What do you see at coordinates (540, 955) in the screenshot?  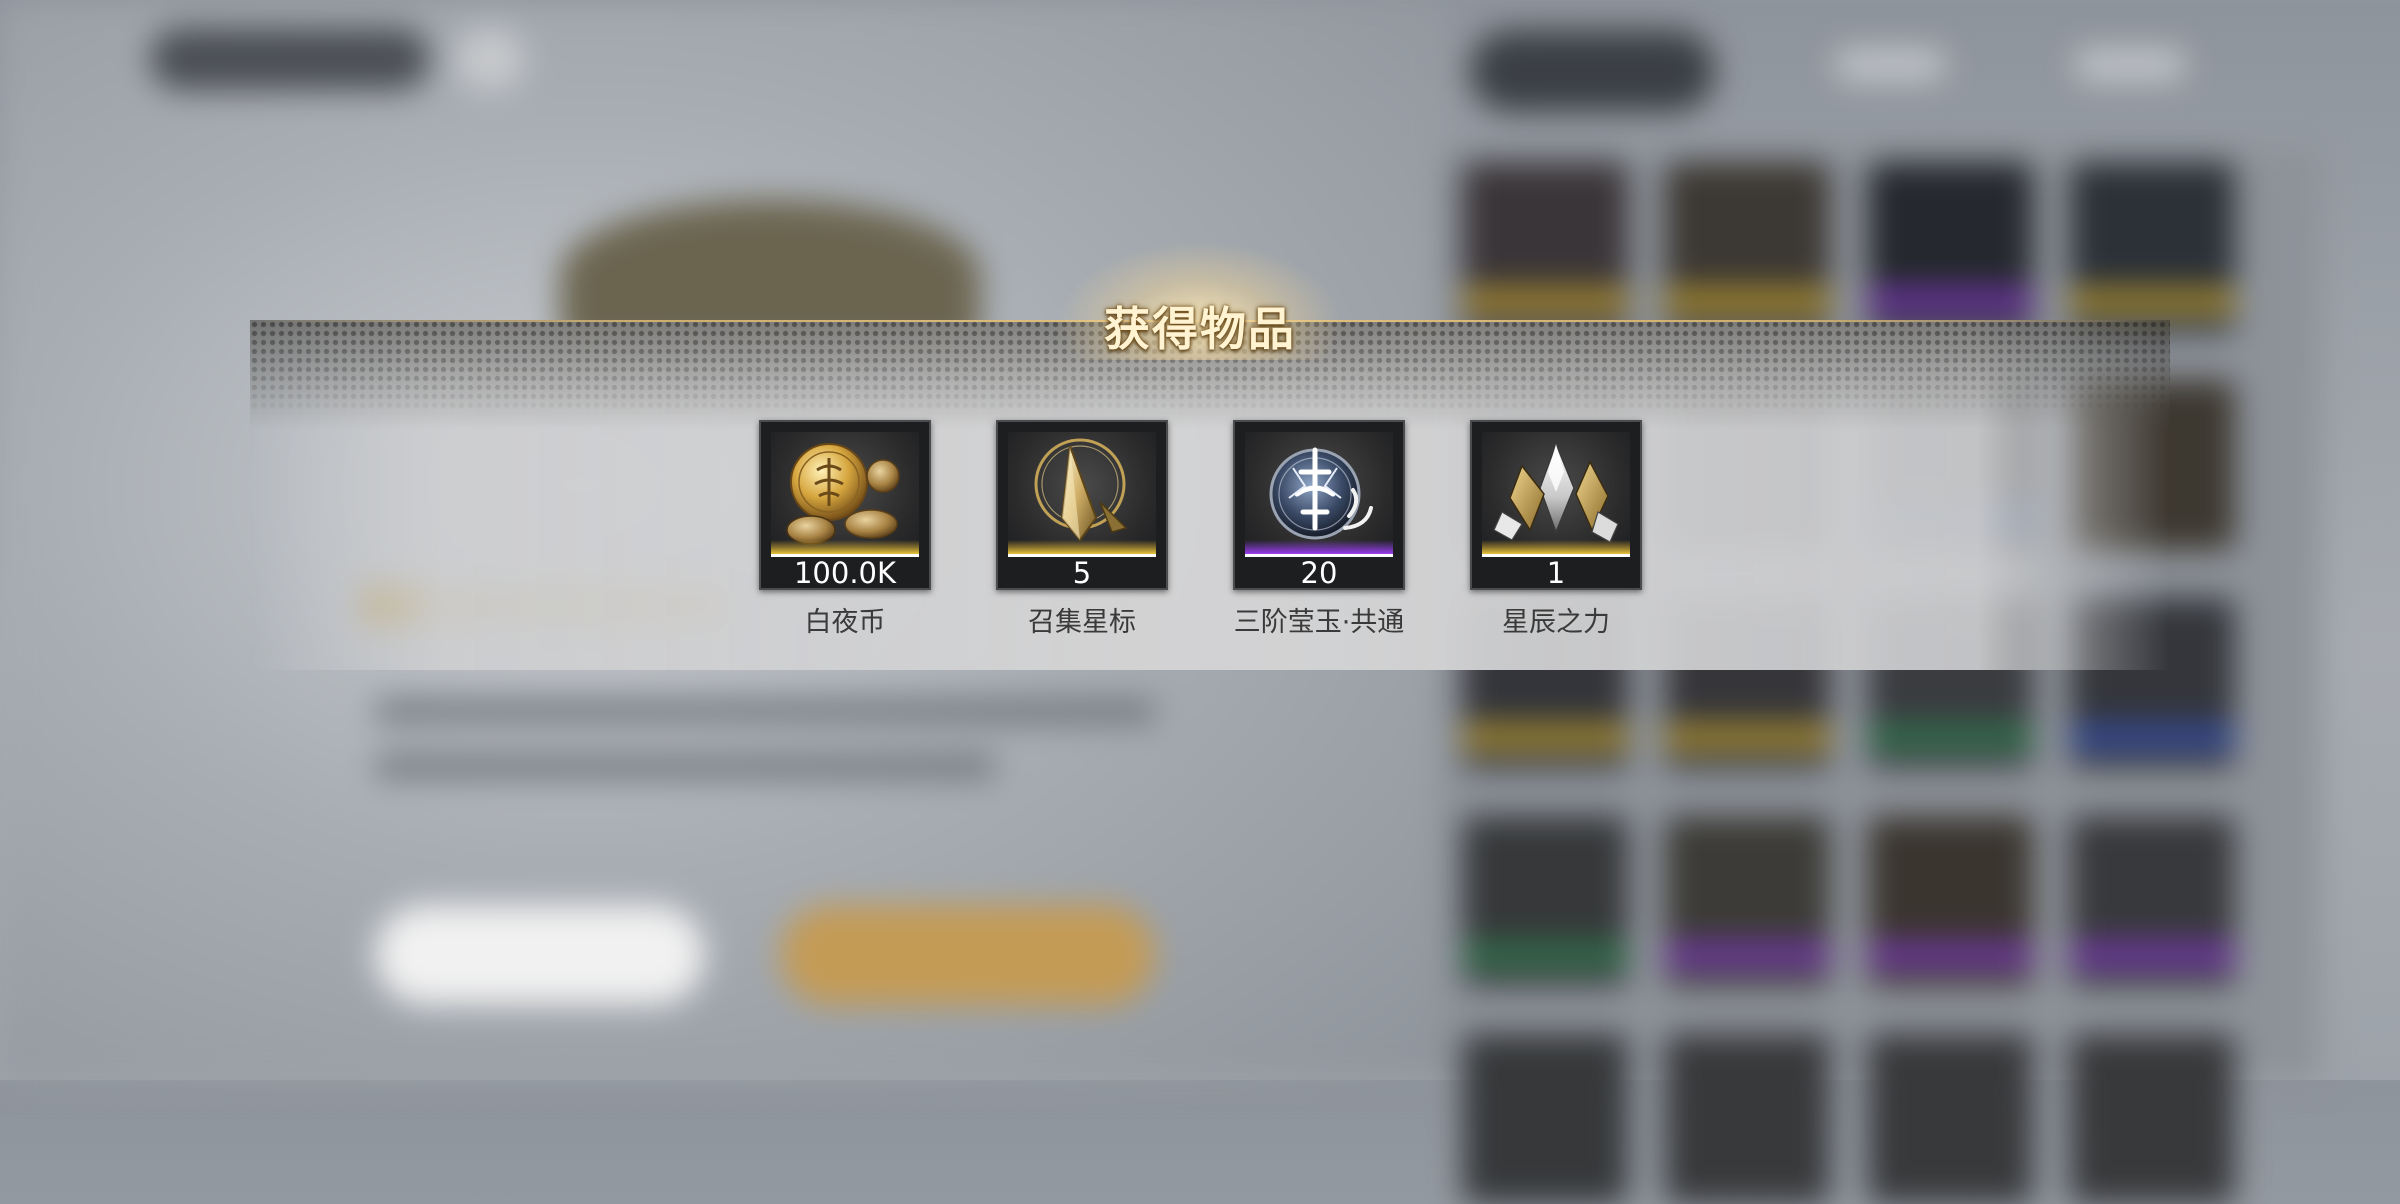 I see `background-white-button` at bounding box center [540, 955].